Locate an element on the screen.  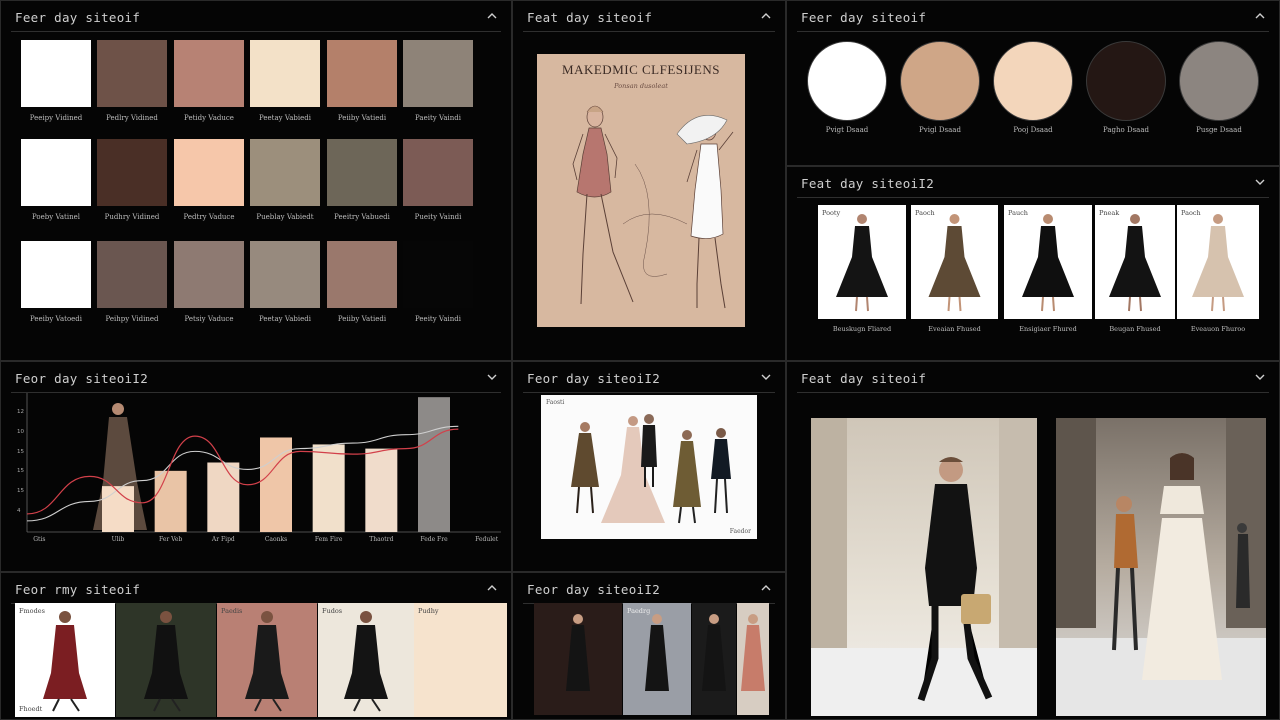
outfit-photo: Fudos is located at coordinates (366, 660).